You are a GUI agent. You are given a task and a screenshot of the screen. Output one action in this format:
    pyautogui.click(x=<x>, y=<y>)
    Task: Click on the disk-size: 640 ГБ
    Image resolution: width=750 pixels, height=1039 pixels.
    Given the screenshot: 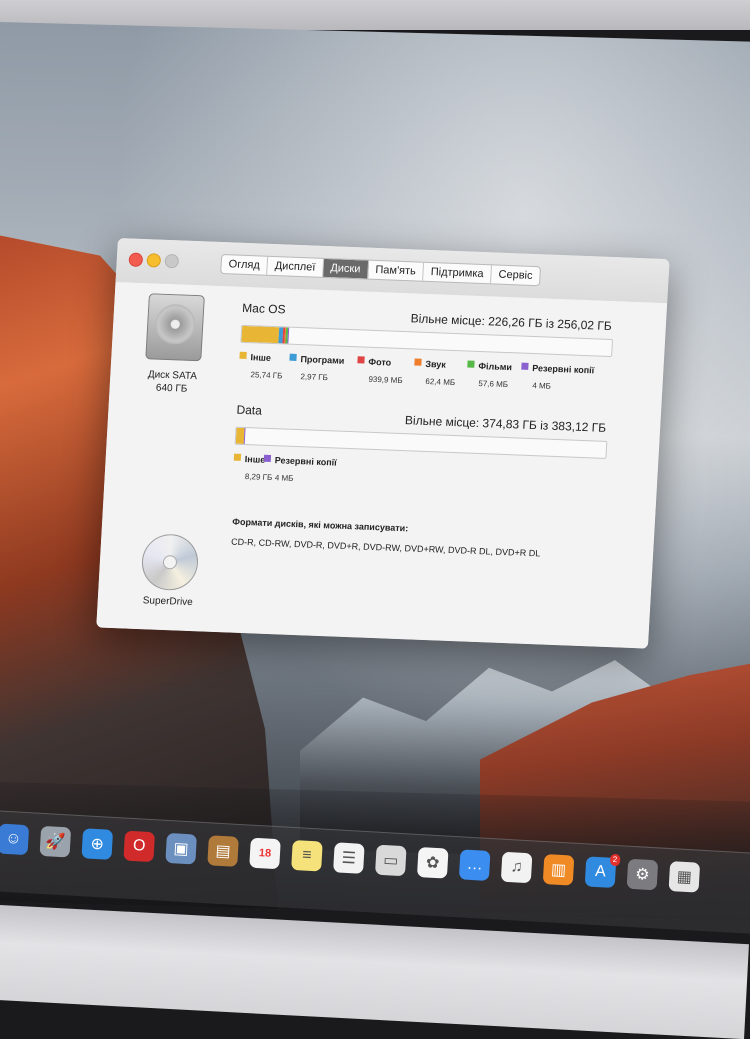 What is the action you would take?
    pyautogui.click(x=171, y=388)
    